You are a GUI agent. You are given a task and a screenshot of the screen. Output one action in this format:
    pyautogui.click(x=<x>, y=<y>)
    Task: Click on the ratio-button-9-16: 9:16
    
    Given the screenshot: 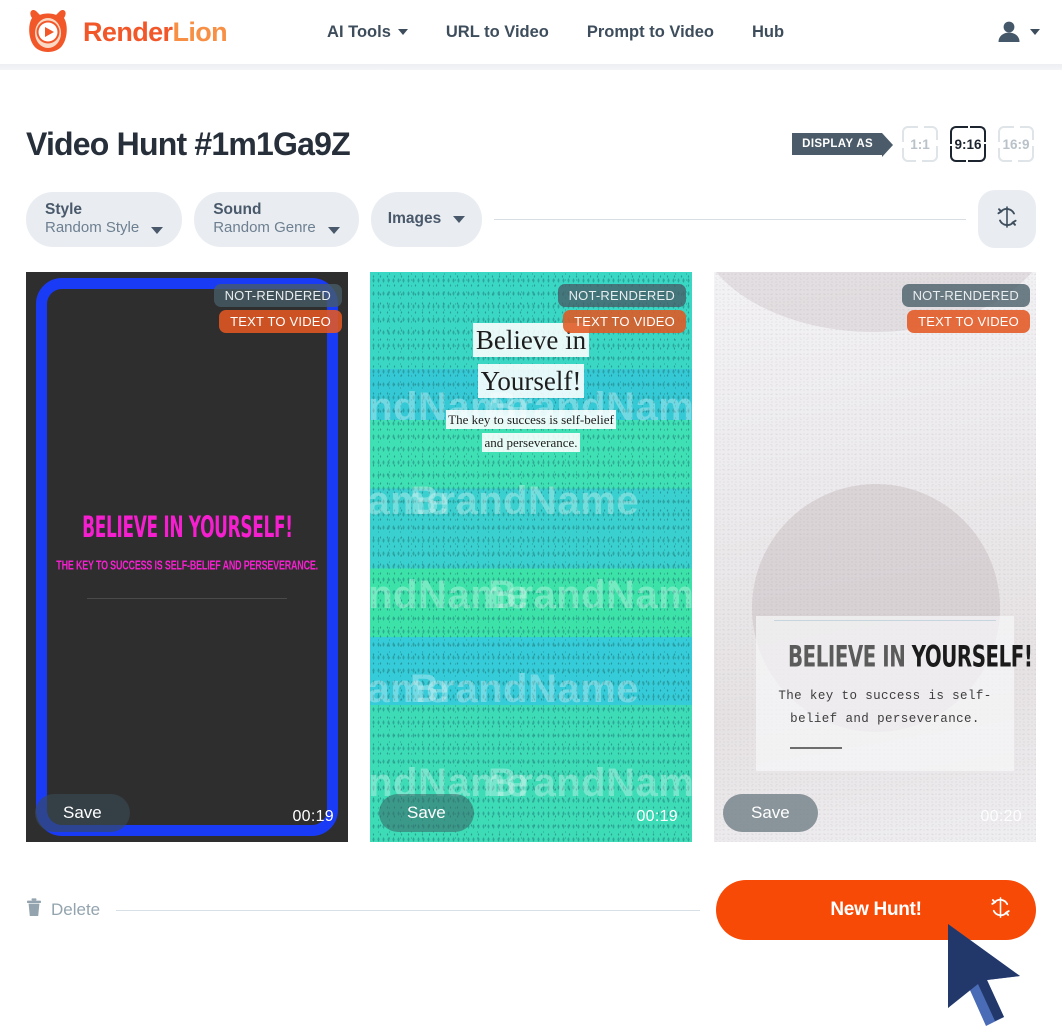 What is the action you would take?
    pyautogui.click(x=968, y=144)
    